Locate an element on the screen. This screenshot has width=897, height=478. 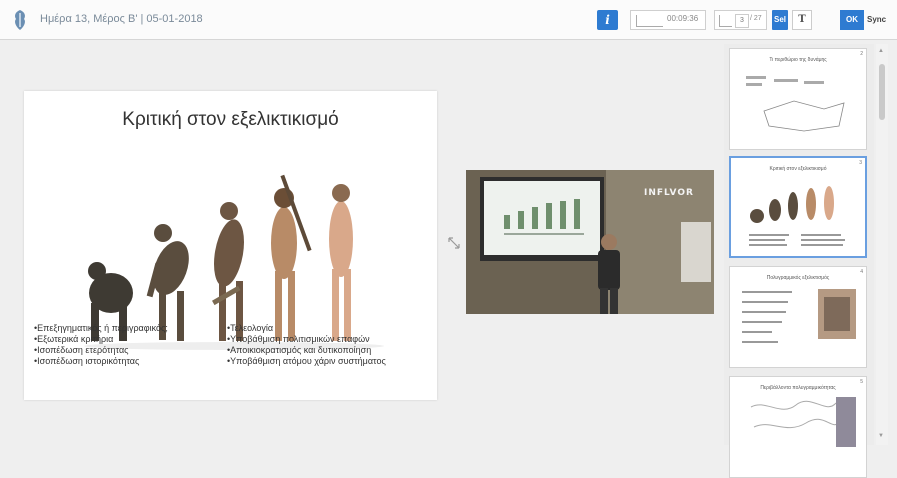
slide-thumbnail: 2 Τι περιθώριο της δυνάμης is located at coordinates (798, 99).